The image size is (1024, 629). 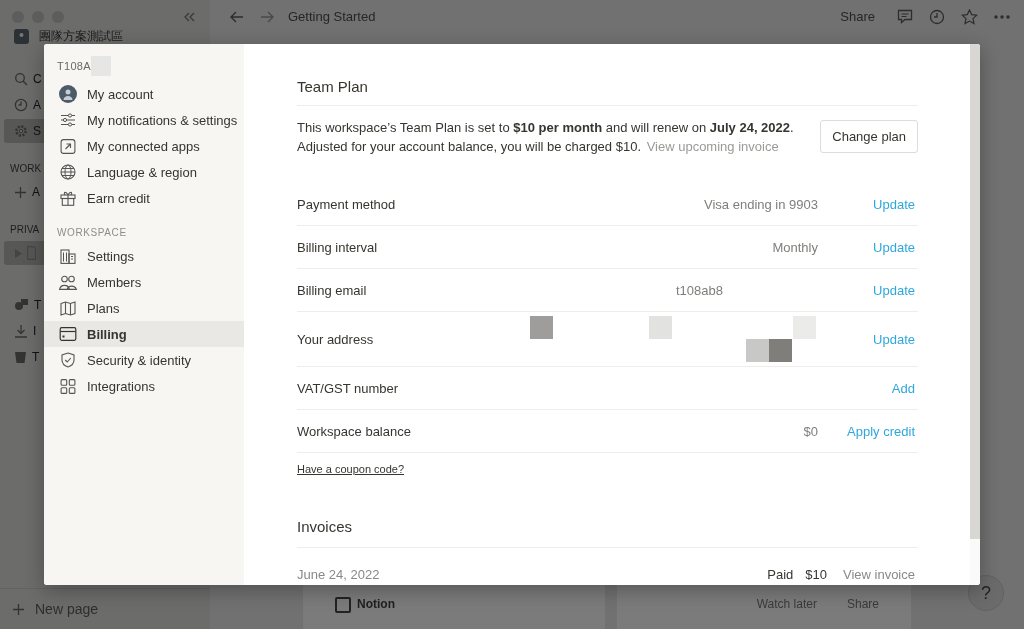 What do you see at coordinates (25, 230) in the screenshot?
I see `section-heading: PRIVA` at bounding box center [25, 230].